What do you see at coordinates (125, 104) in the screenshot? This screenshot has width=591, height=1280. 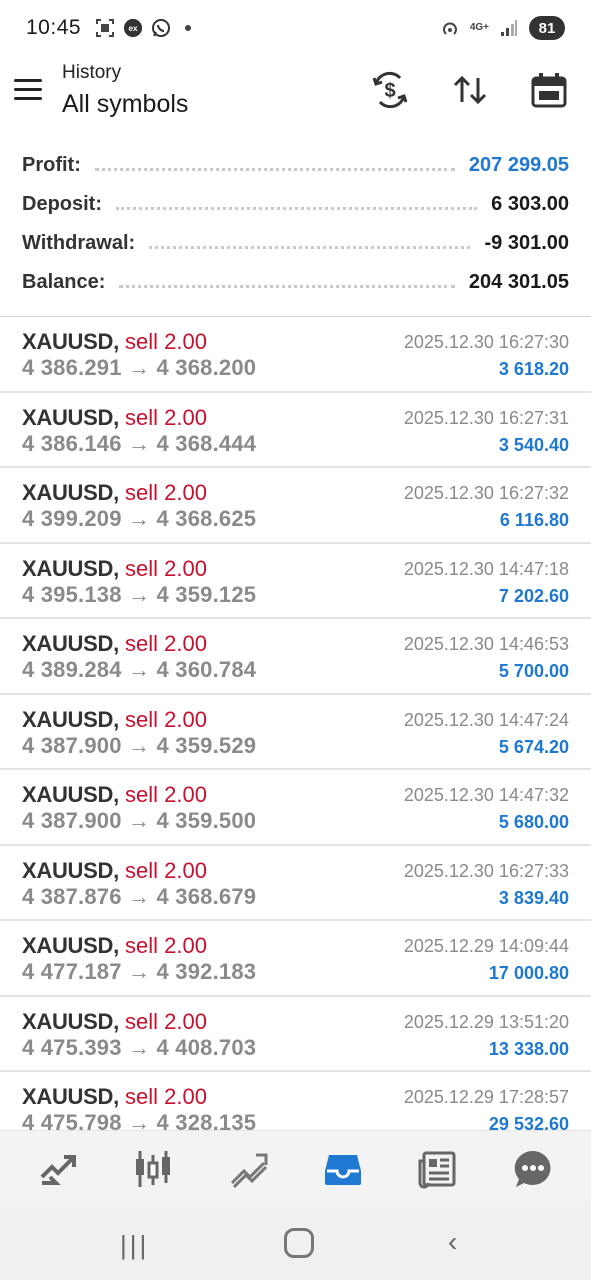 I see `page-title: All symbols` at bounding box center [125, 104].